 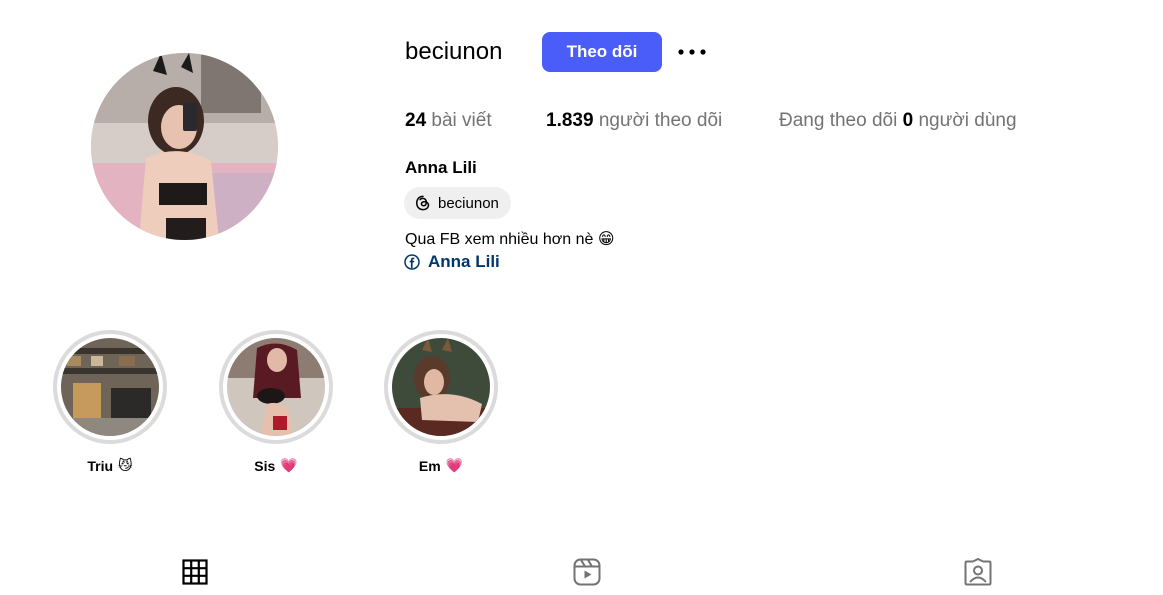 I want to click on profile-full-name: Anna Lili, so click(x=441, y=167).